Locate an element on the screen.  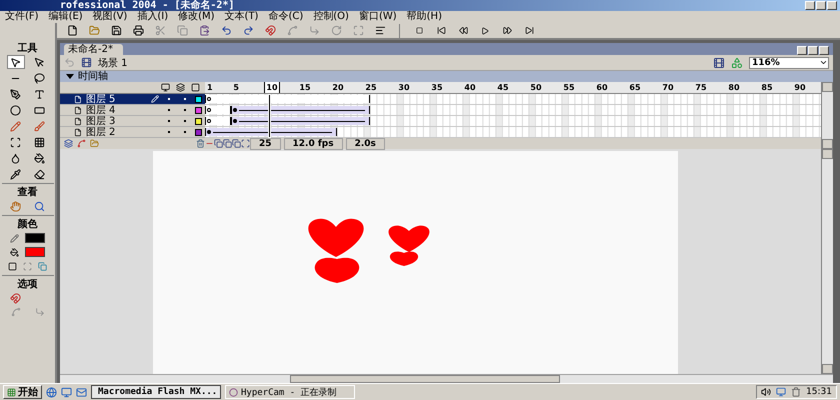
menu-item: 控制(O) is located at coordinates (331, 17).